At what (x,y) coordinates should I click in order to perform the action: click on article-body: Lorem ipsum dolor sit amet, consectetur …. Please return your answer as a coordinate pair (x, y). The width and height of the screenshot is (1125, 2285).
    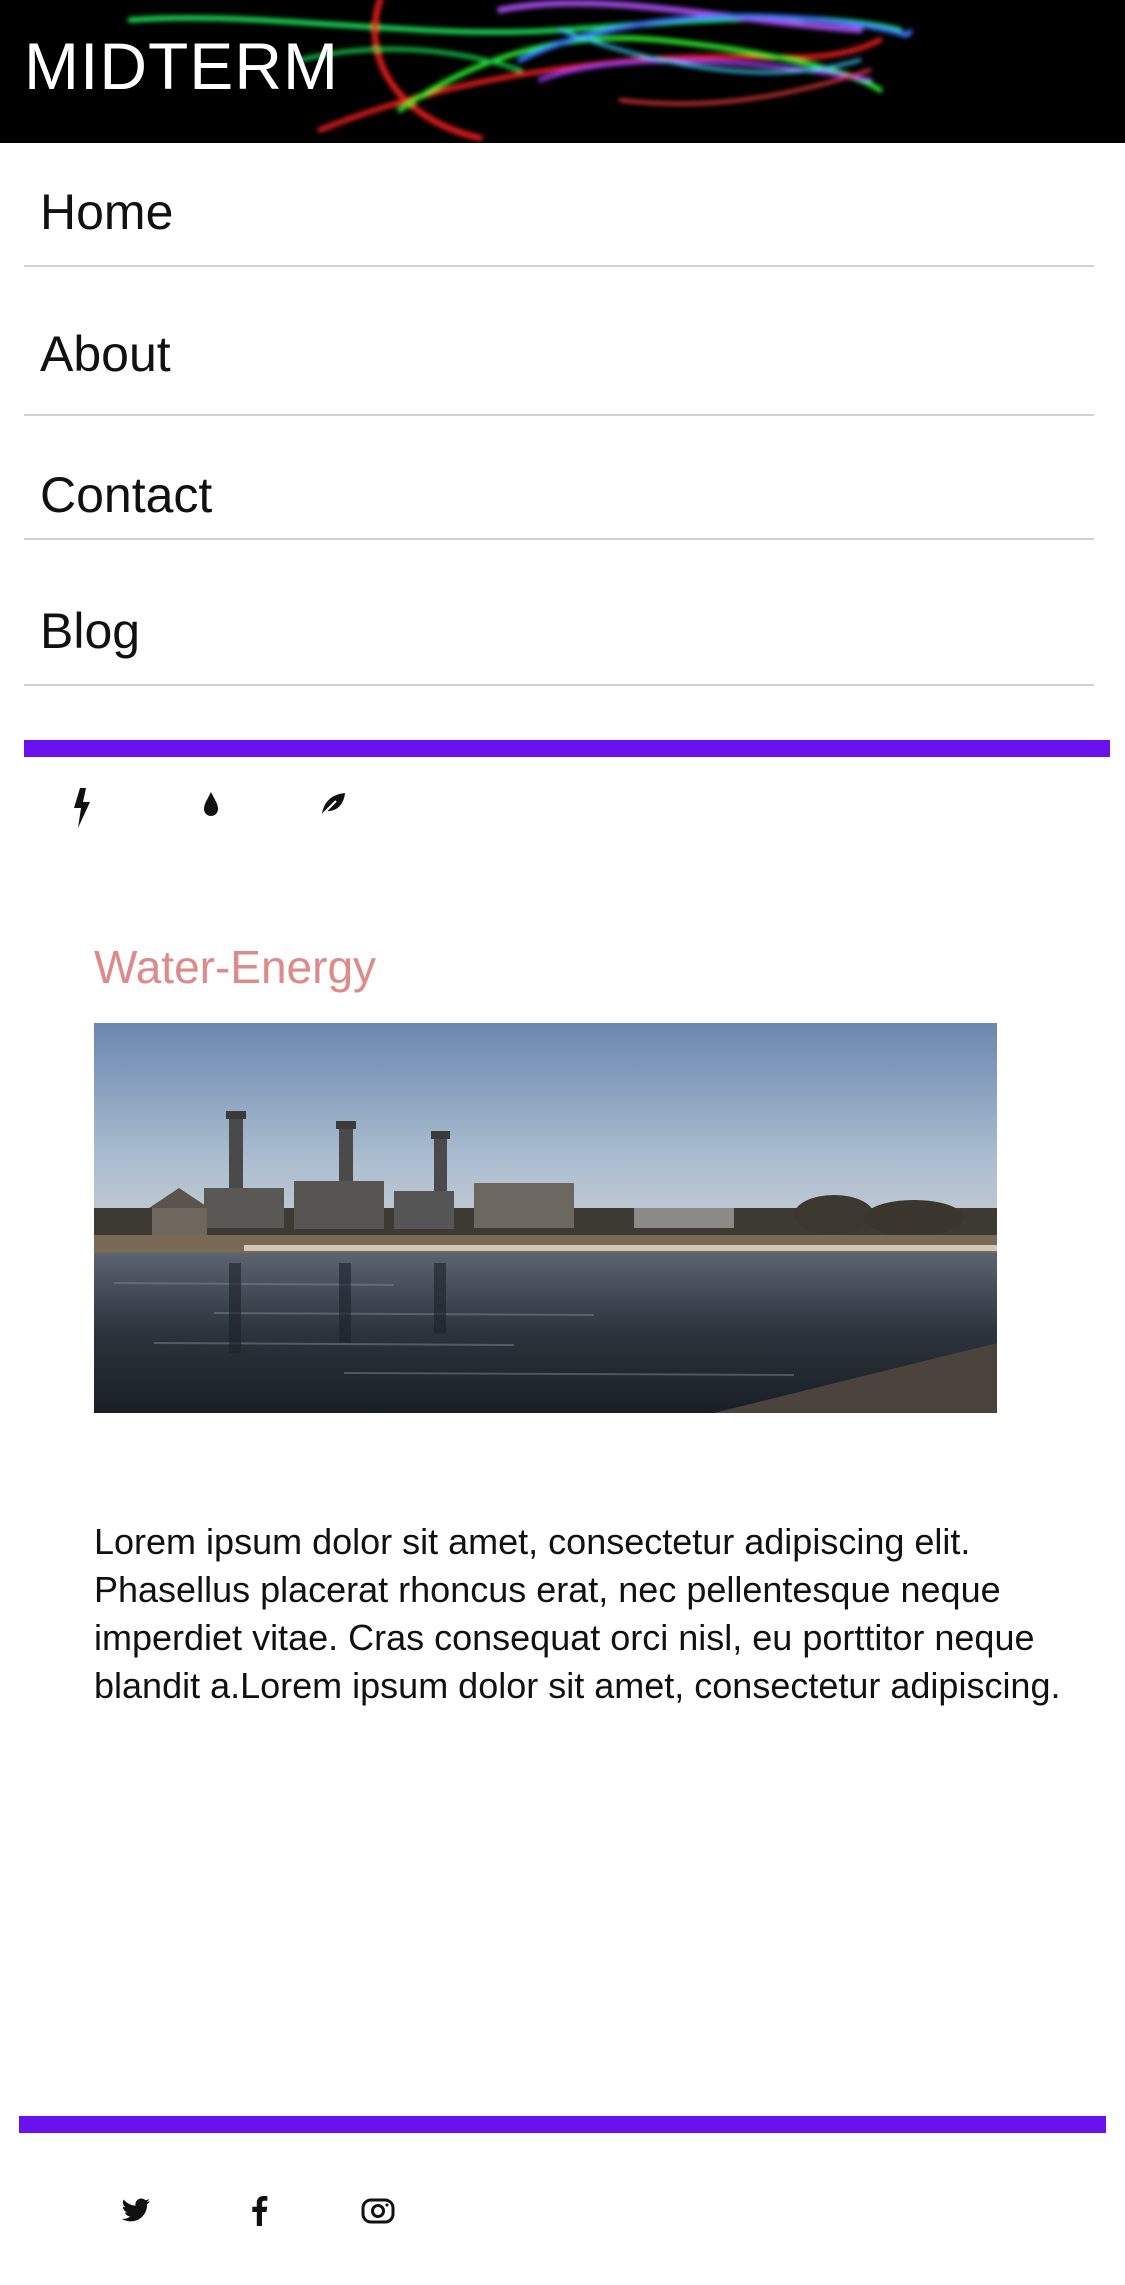
    Looking at the image, I should click on (577, 1613).